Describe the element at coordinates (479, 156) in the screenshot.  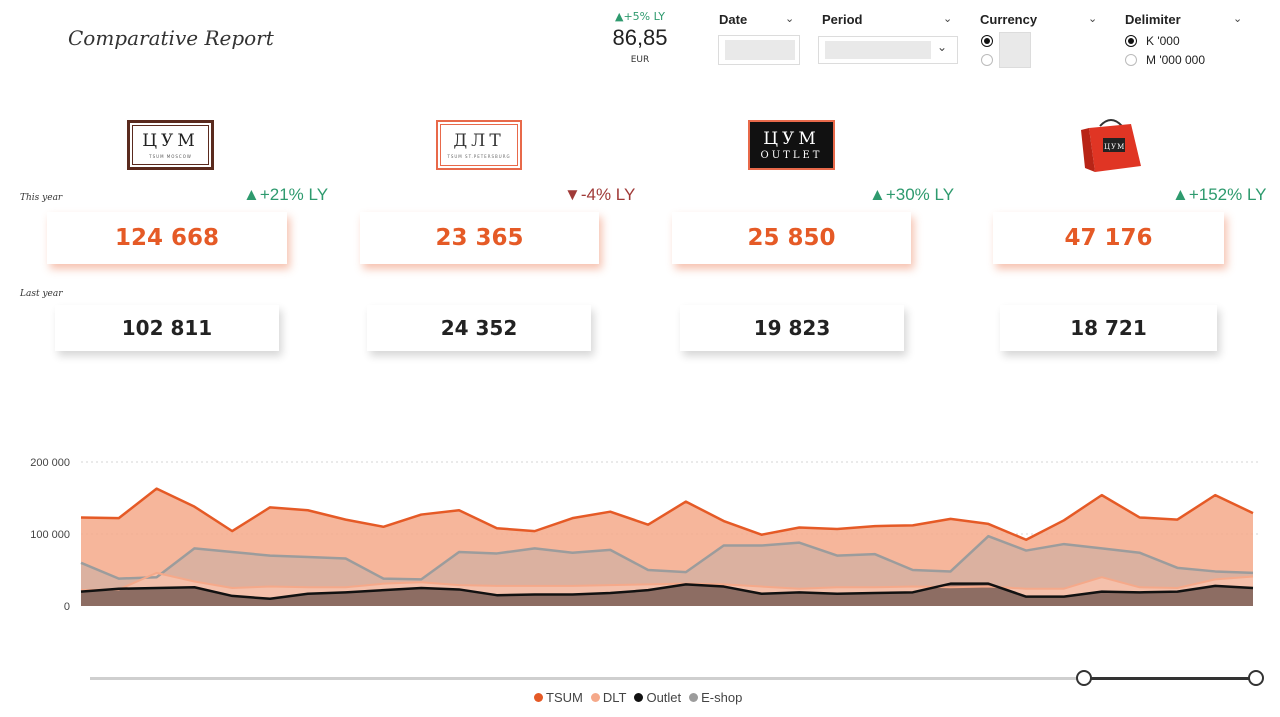
I see `dlt-logo-subtext: TSUM ST.PETERSBURG` at that location.